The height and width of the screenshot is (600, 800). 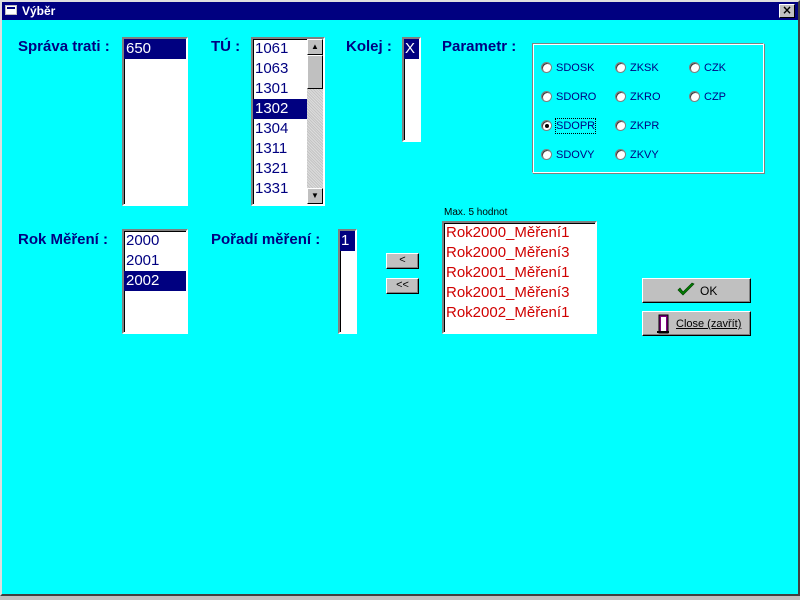 What do you see at coordinates (347, 281) in the screenshot?
I see `poradi-mereni-listbox: 1` at bounding box center [347, 281].